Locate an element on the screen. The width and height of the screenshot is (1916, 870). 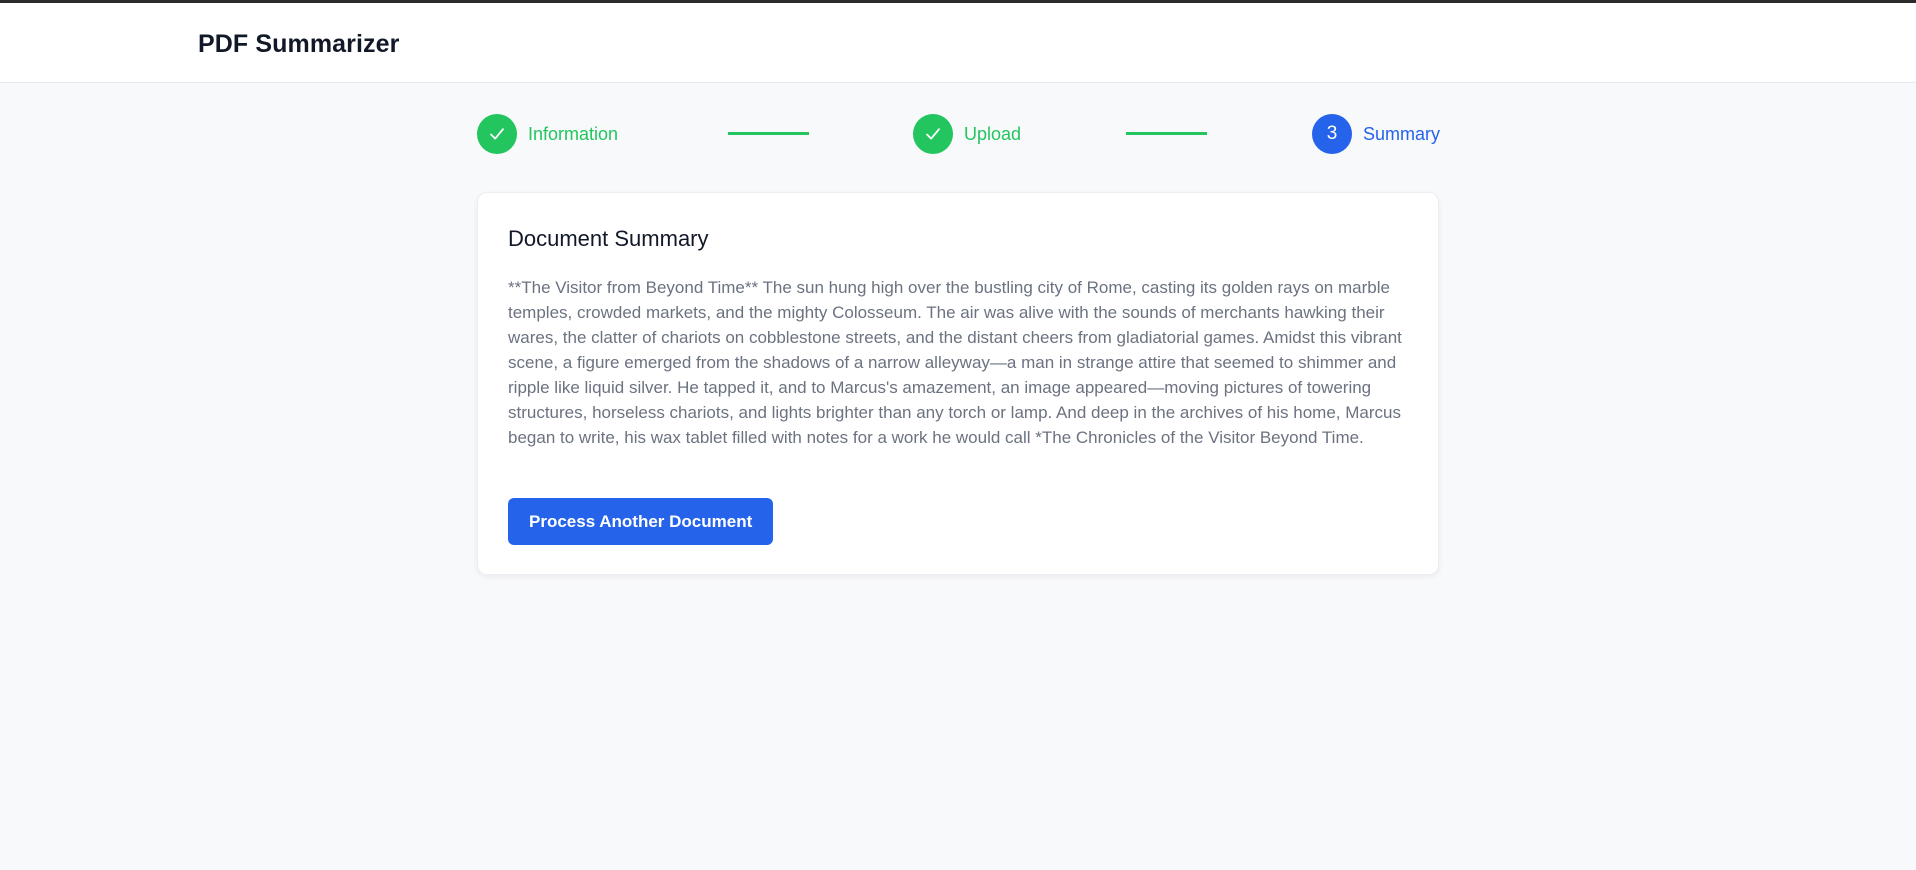
step-summary: 3 Summary is located at coordinates (1376, 134).